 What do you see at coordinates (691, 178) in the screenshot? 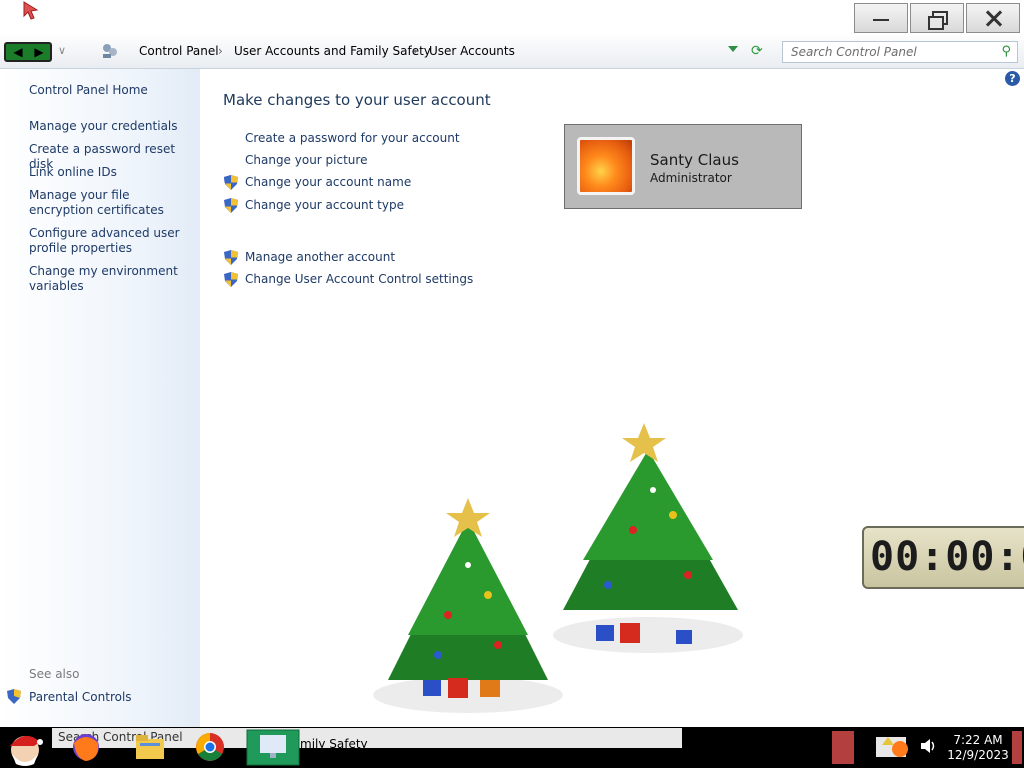
I see `account-role: Administrator` at bounding box center [691, 178].